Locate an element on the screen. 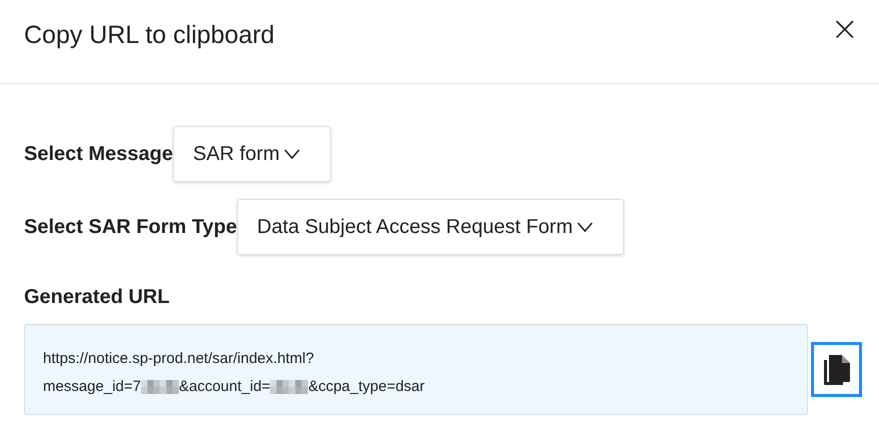 The height and width of the screenshot is (423, 879). dialog-title: Copy URL to clipboard is located at coordinates (149, 35).